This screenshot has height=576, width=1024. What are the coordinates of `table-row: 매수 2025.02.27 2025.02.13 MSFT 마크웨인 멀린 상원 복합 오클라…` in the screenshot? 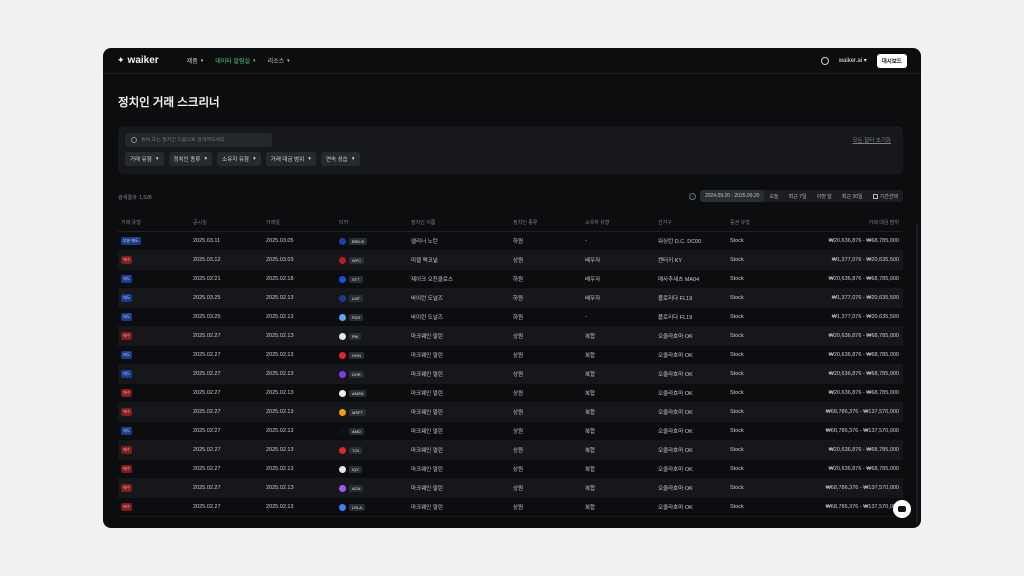 It's located at (510, 412).